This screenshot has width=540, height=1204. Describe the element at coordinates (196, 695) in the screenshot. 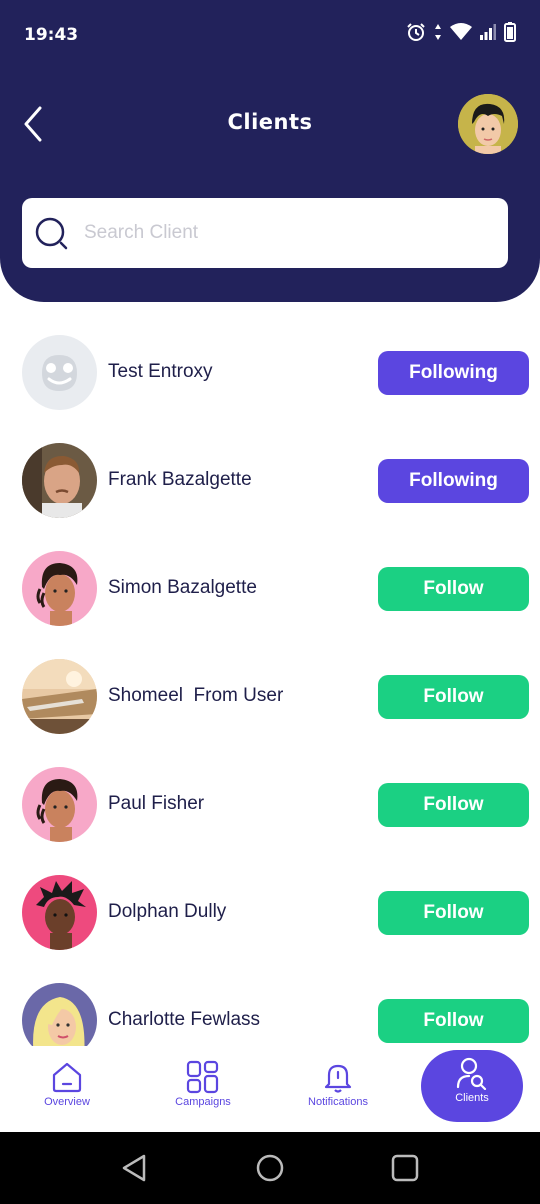

I see `client-name: Shomeel From User` at that location.